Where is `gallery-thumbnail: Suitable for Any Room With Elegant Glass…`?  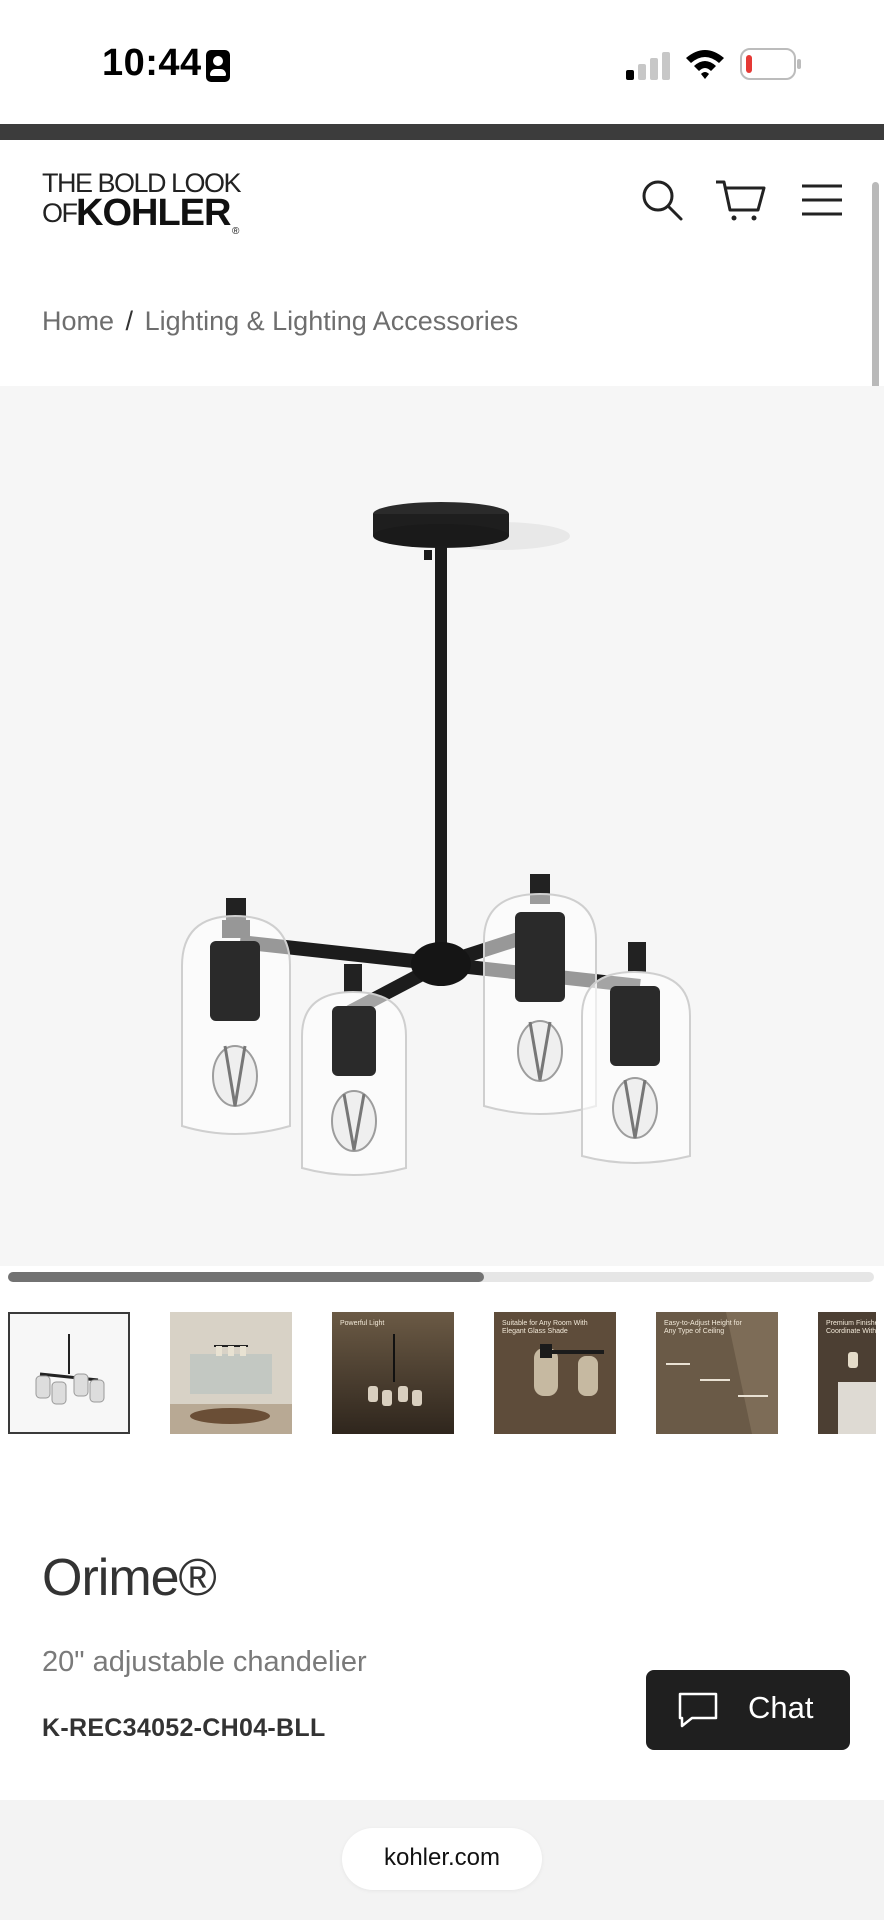
gallery-thumbnail: Suitable for Any Room With Elegant Glass… is located at coordinates (555, 1373).